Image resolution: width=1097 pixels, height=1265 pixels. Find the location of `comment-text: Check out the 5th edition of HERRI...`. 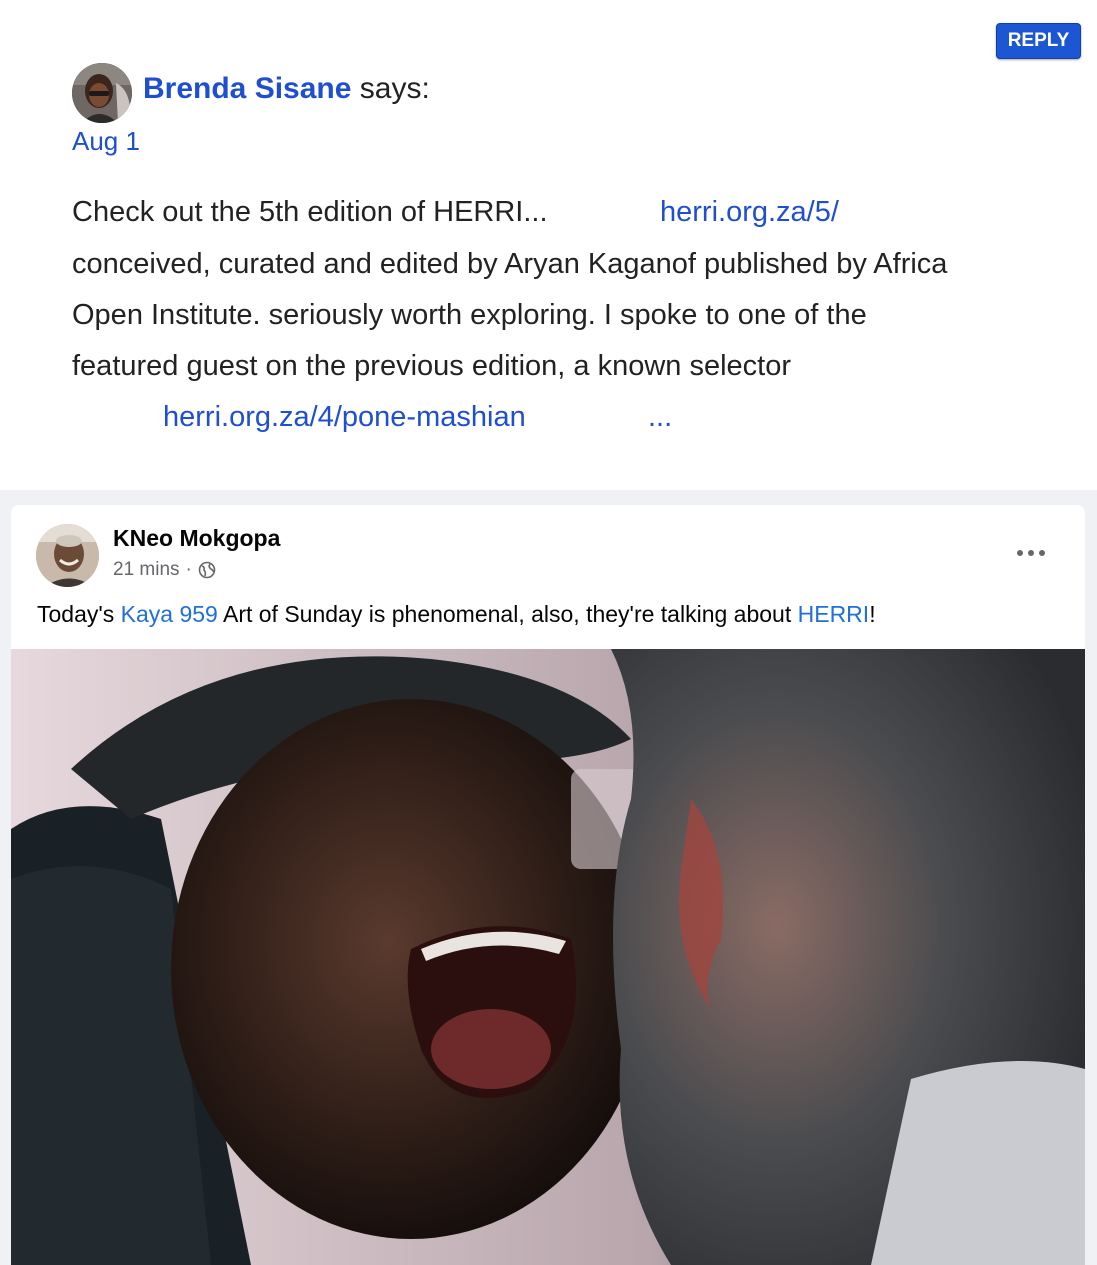

comment-text: Check out the 5th edition of HERRI... is located at coordinates (310, 212).